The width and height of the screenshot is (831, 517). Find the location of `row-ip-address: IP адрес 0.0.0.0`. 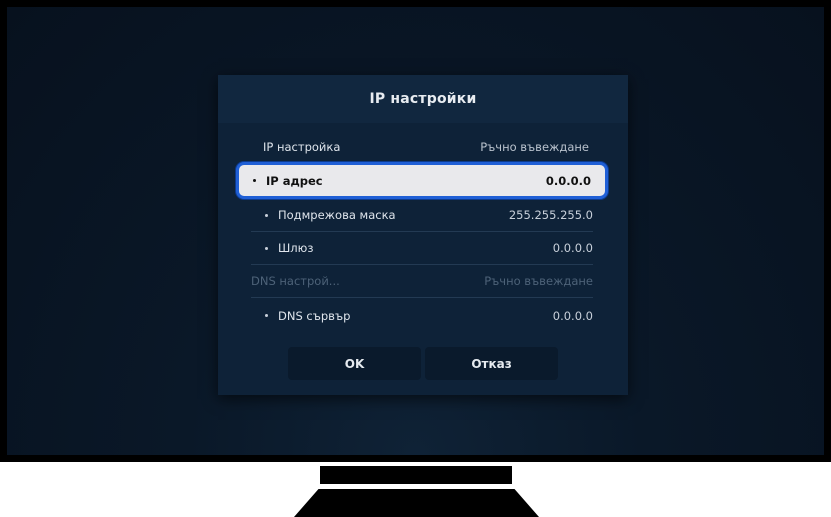

row-ip-address: IP адрес 0.0.0.0 is located at coordinates (422, 180).